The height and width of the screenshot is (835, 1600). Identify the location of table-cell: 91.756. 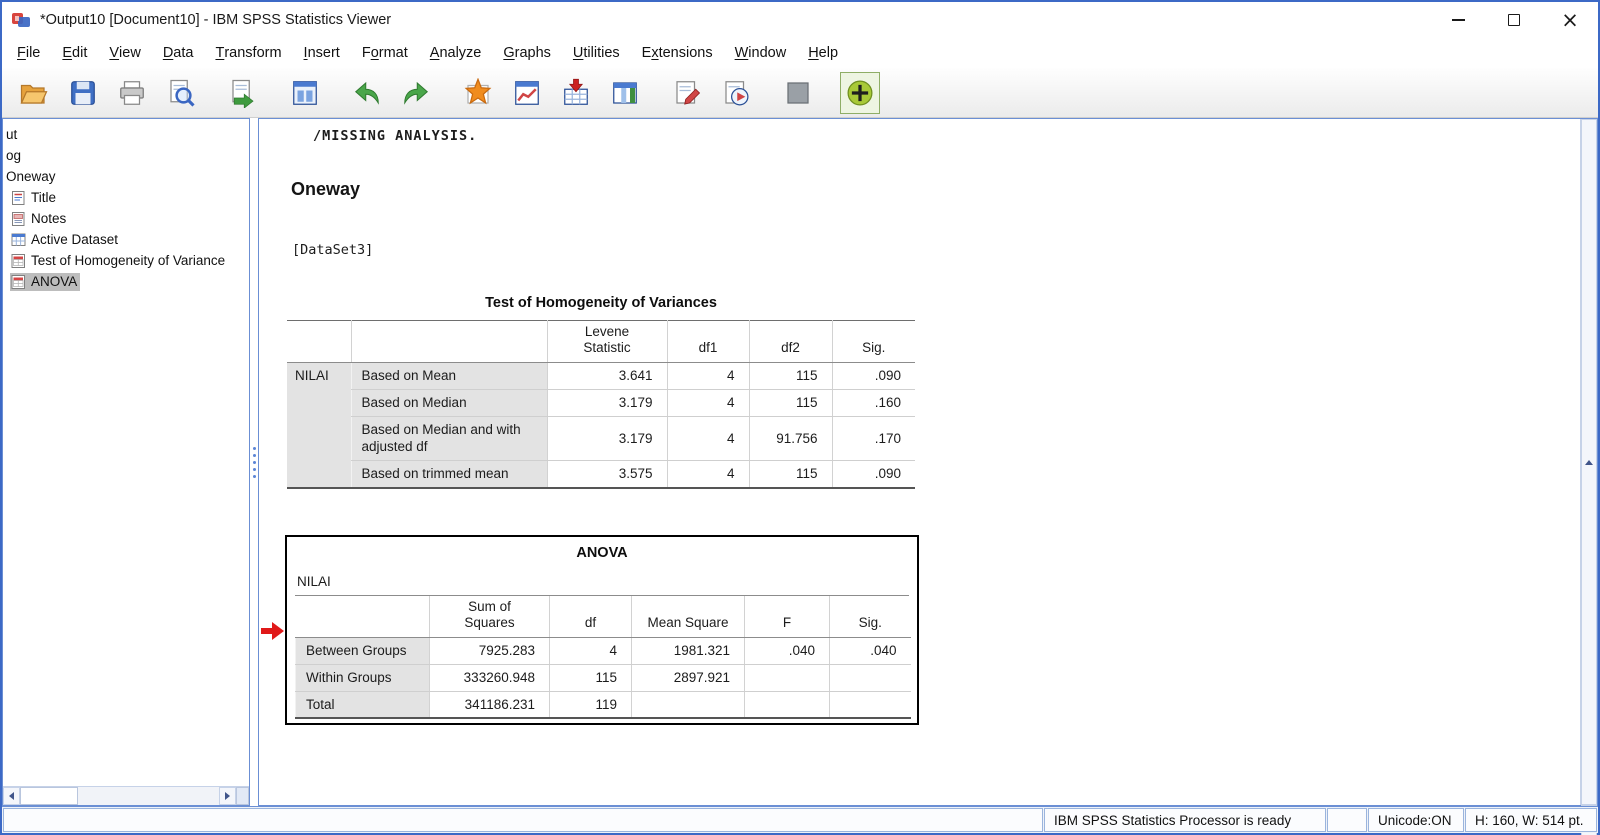
(790, 439).